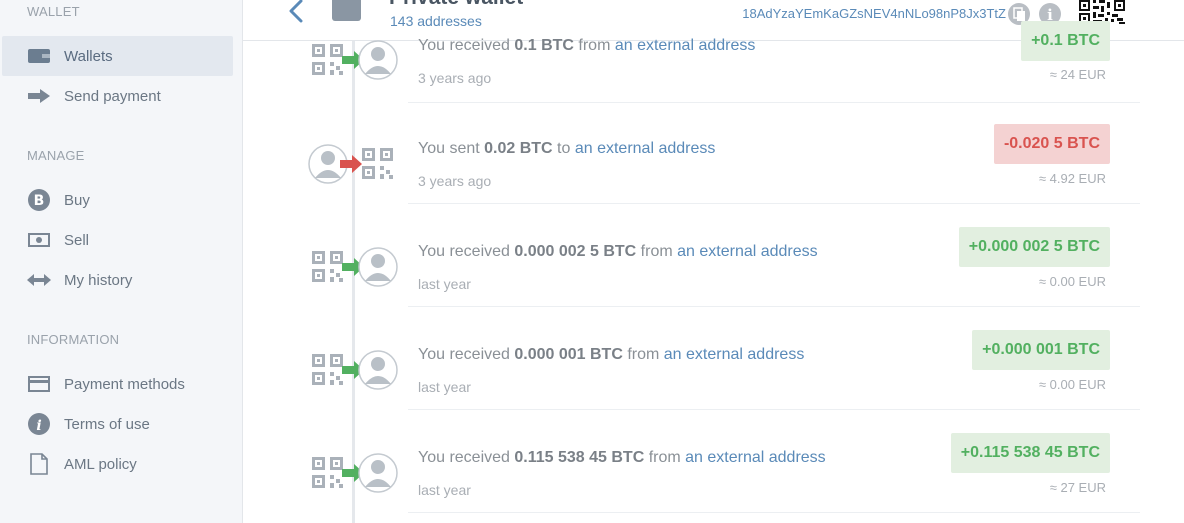 This screenshot has height=523, width=1184. Describe the element at coordinates (1041, 350) in the screenshot. I see `amount-badge: +0.000 001 BTC` at that location.